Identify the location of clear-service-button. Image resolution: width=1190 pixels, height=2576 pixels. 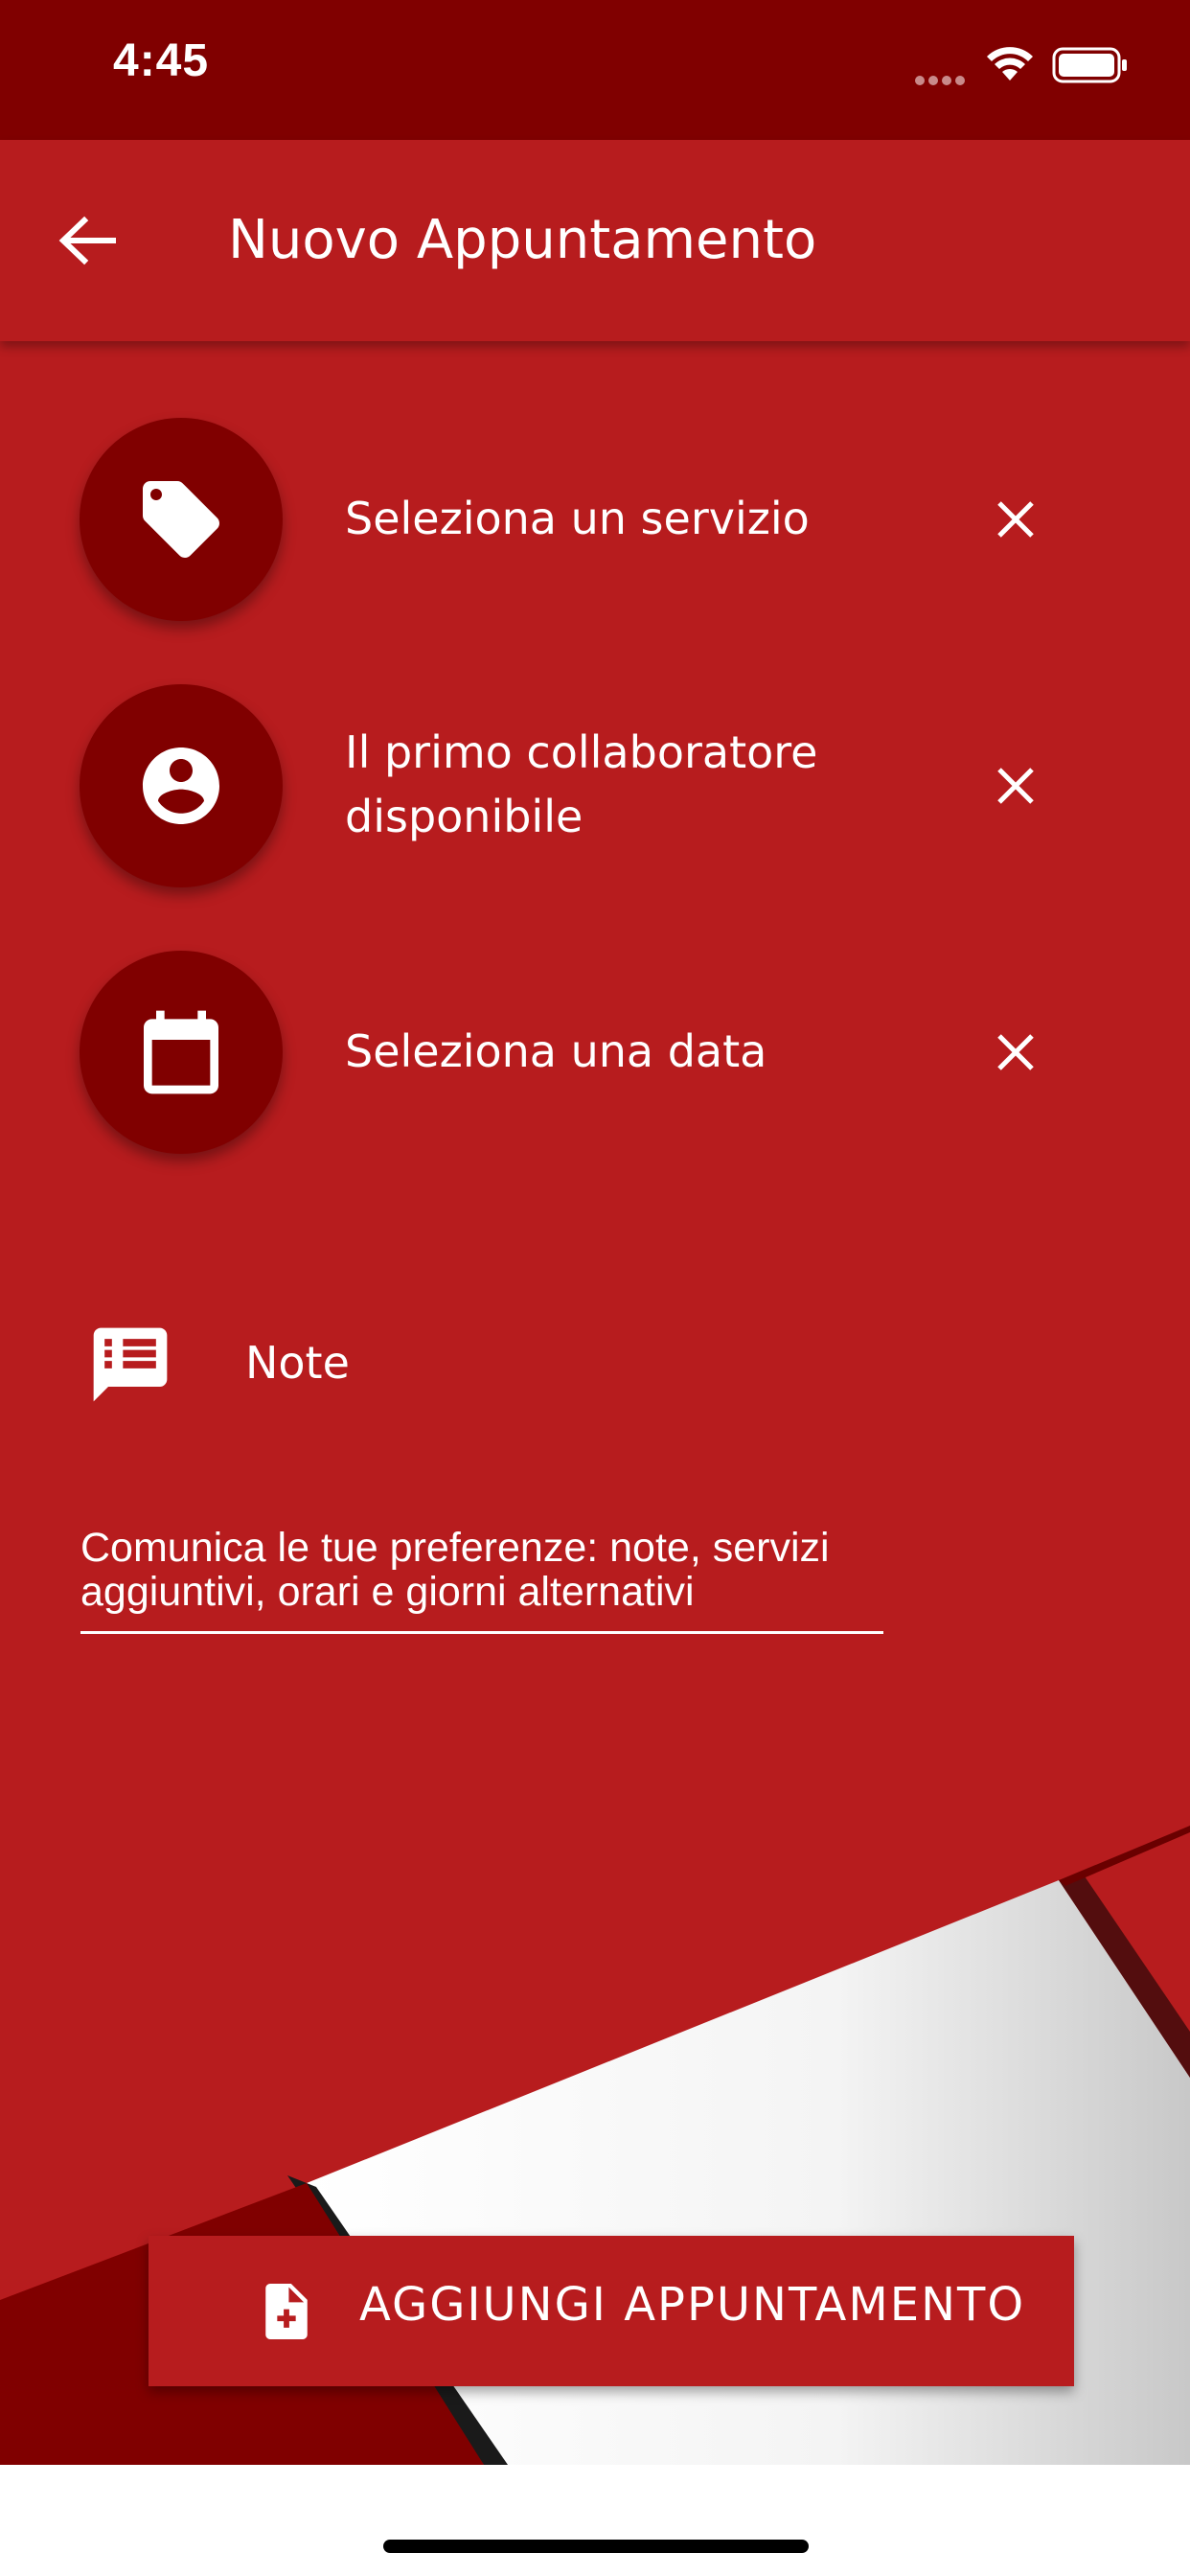
(1016, 519).